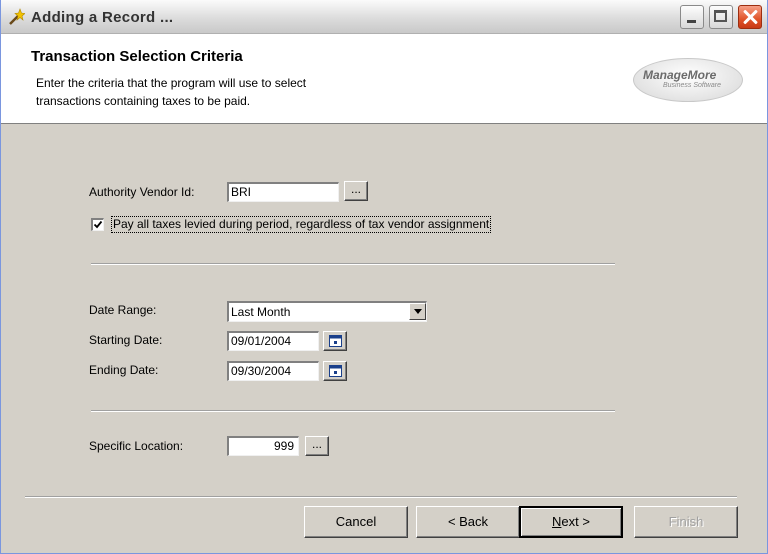  I want to click on date-range-value: Last Month, so click(261, 312).